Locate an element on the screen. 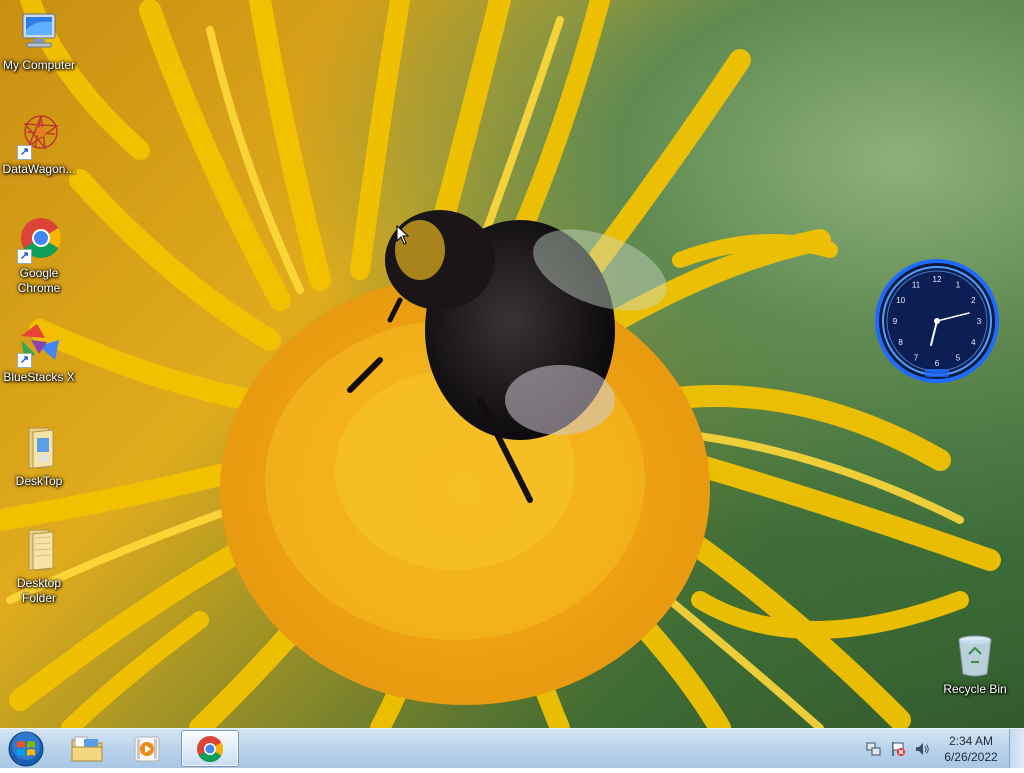 The width and height of the screenshot is (1024, 773). recycle-bin-icon is located at coordinates (975, 656).